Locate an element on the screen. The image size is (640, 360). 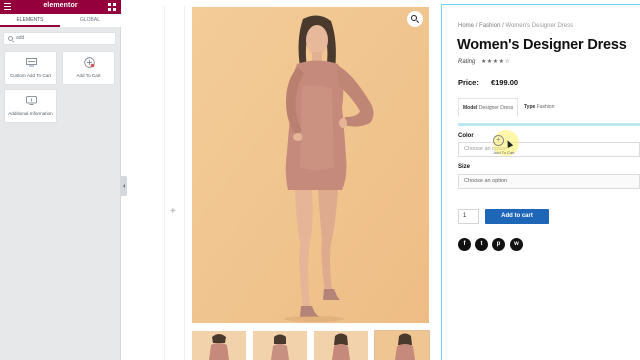
tab-elements: ELEMENTS is located at coordinates (30, 20).